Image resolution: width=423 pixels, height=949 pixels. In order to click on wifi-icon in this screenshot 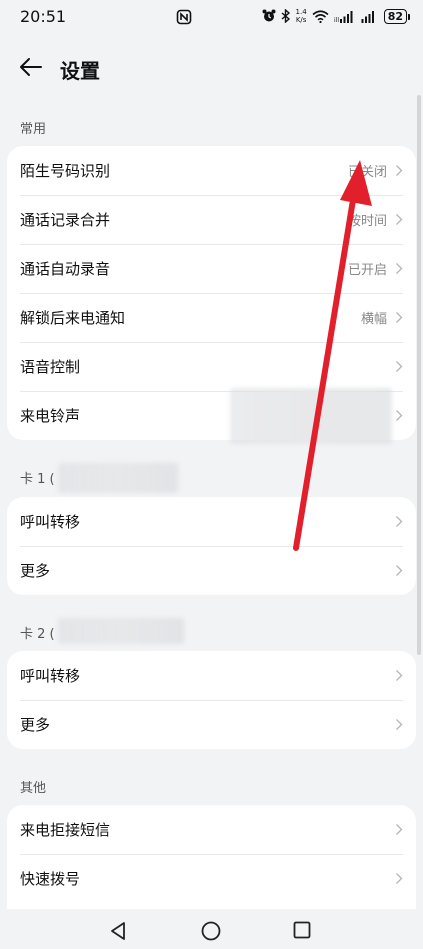, I will do `click(320, 16)`.